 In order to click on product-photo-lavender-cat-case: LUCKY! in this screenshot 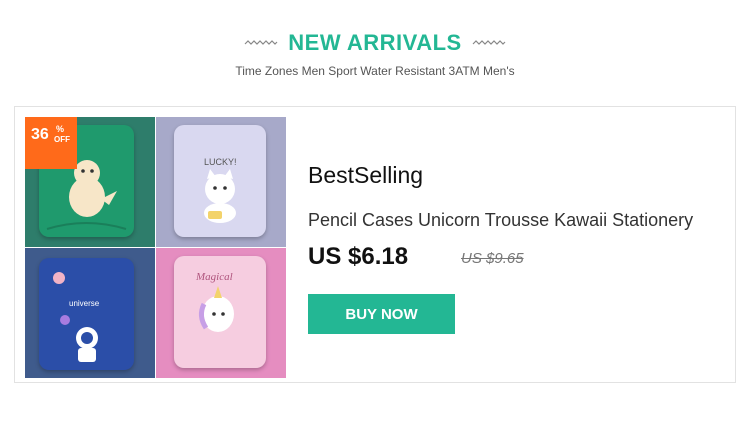, I will do `click(221, 182)`.